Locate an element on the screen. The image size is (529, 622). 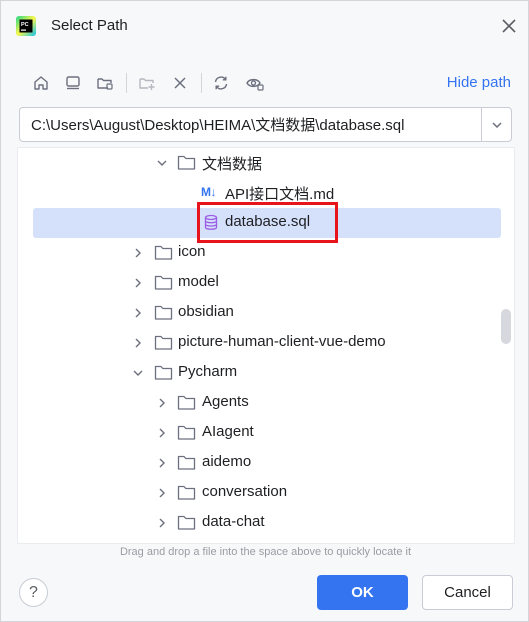
tree-row-folder: data-chat is located at coordinates (260, 523).